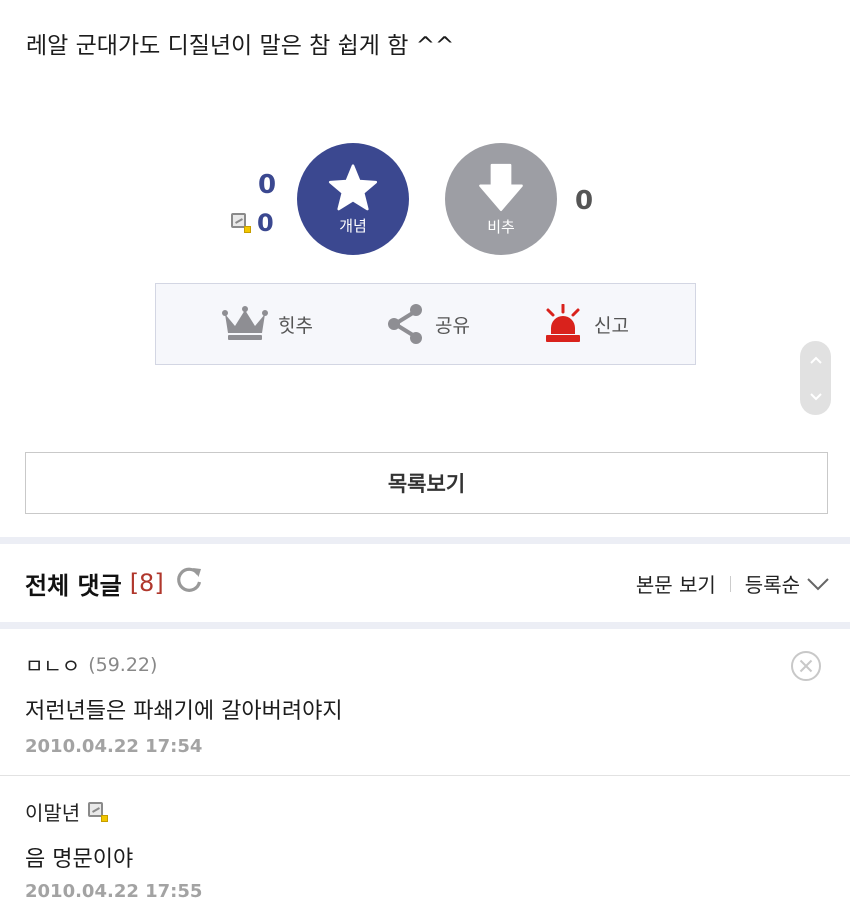 This screenshot has height=911, width=850. I want to click on comment-text: 음 명문이야, so click(79, 859).